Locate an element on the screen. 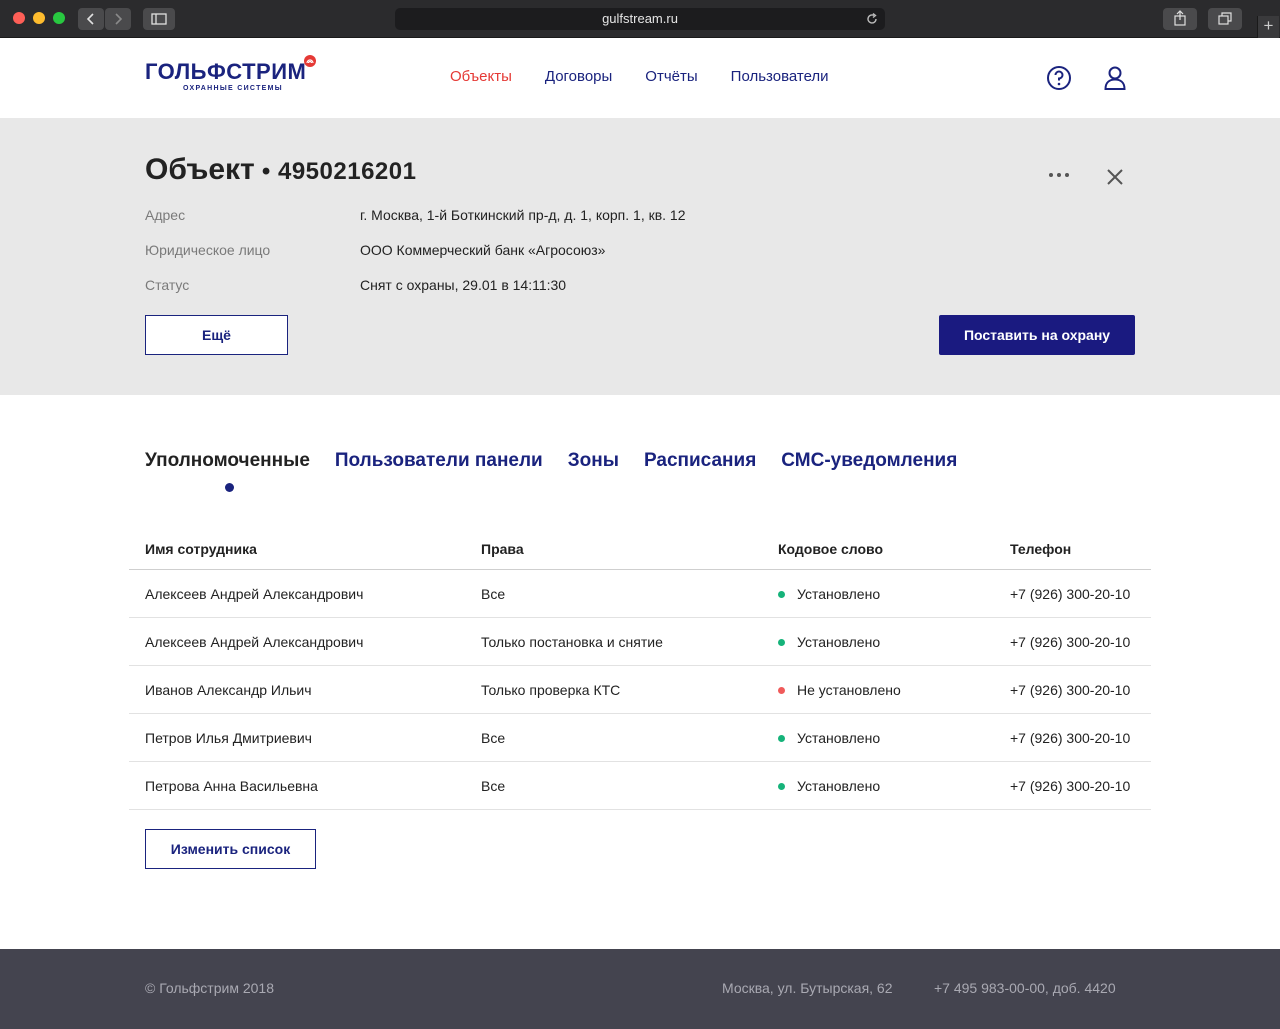  tabs-overview-button is located at coordinates (1225, 19).